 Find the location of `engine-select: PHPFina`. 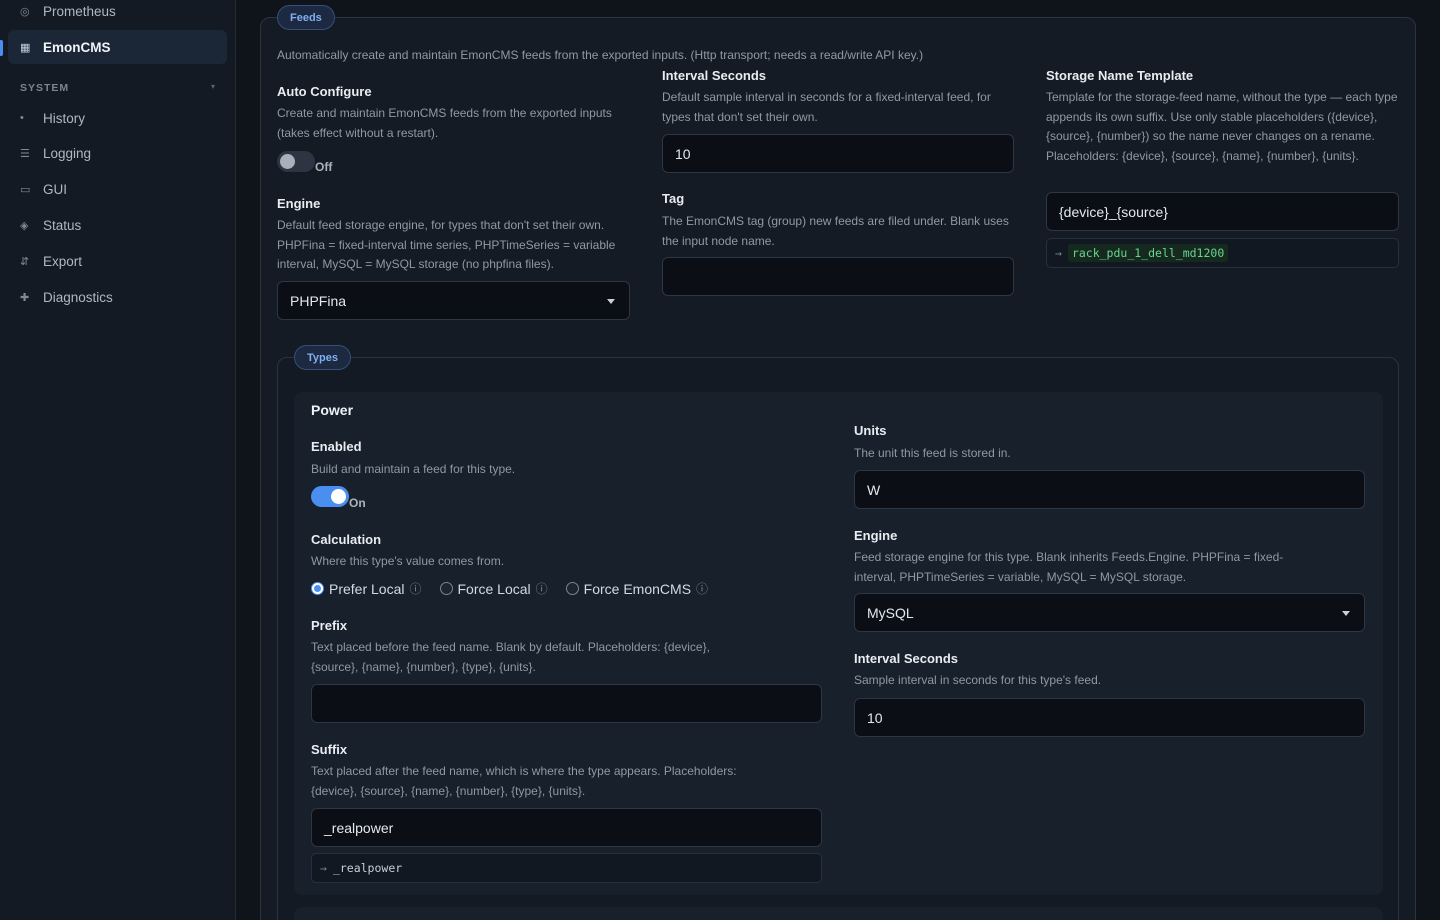

engine-select: PHPFina is located at coordinates (453, 300).